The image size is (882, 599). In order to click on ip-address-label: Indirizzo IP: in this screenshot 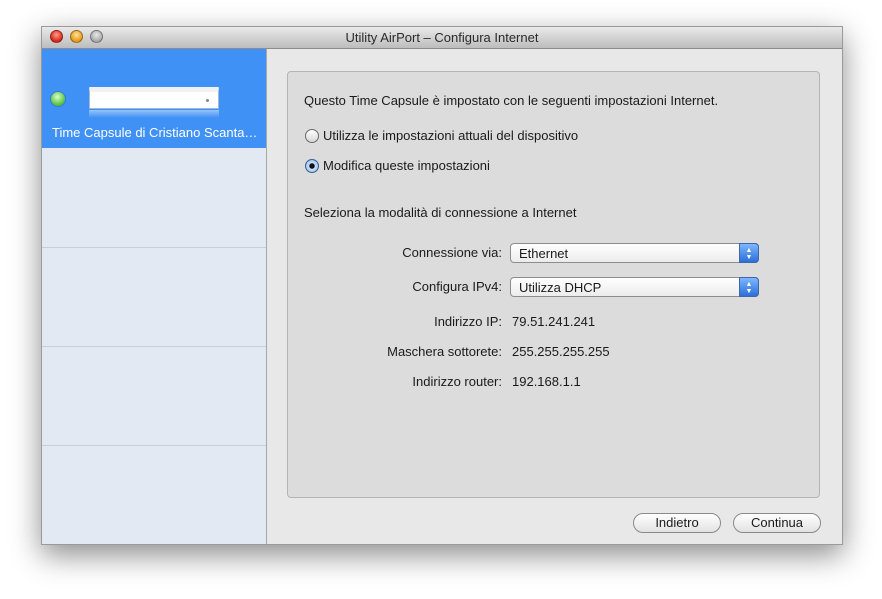, I will do `click(468, 321)`.